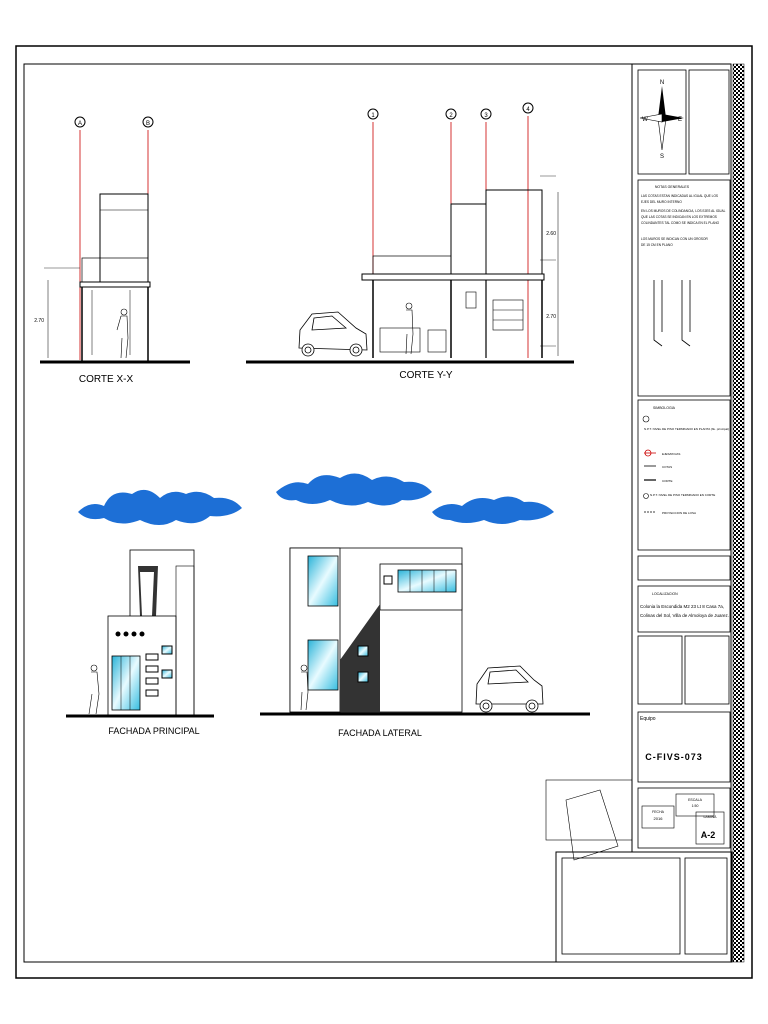  I want to click on svg-text: LAMINA, so click(710, 817).